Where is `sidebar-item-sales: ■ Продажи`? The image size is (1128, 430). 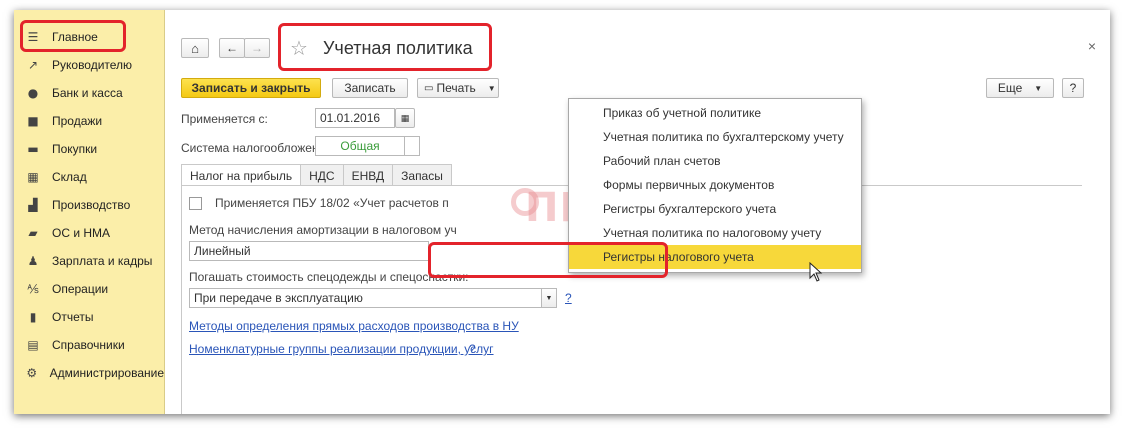 sidebar-item-sales: ■ Продажи is located at coordinates (89, 121).